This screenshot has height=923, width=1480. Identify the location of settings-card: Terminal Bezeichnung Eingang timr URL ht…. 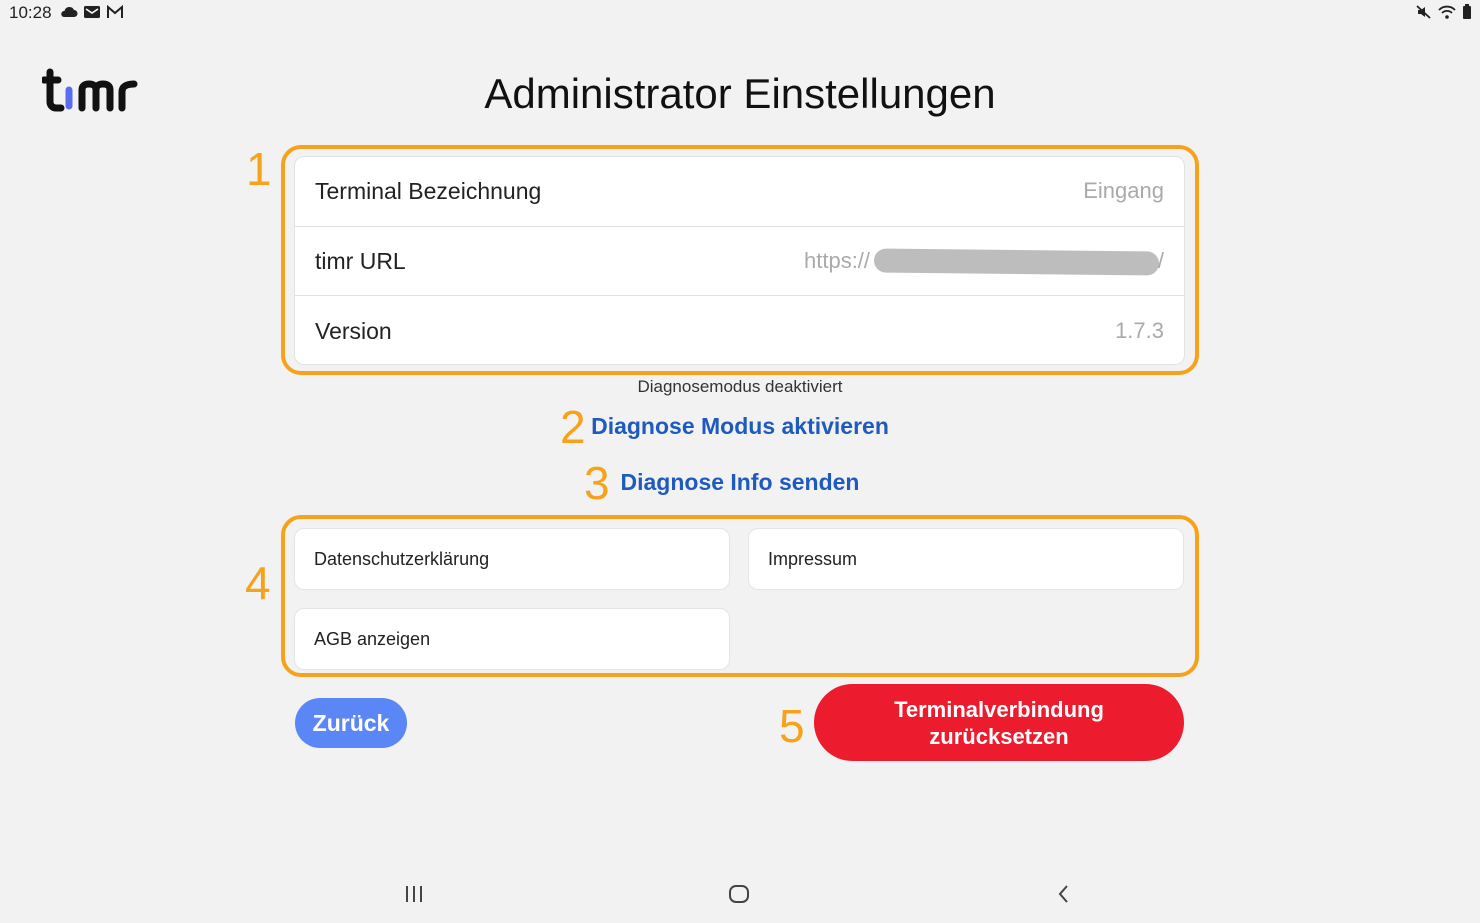
(739, 260).